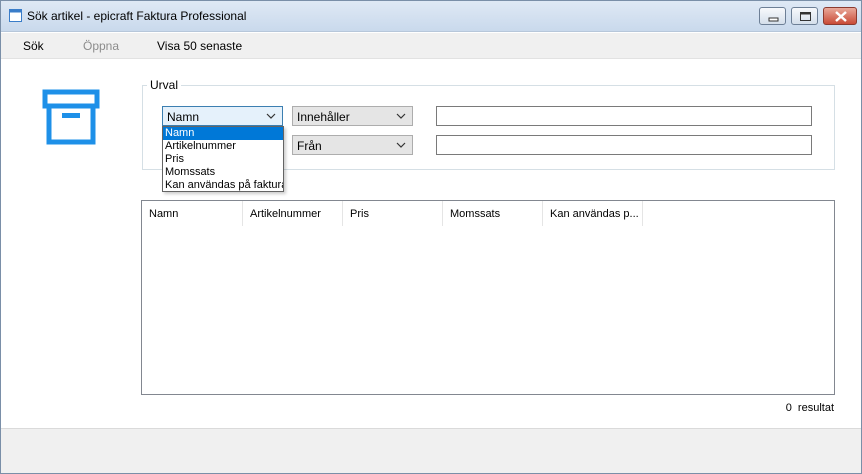  I want to click on dropdown-option-momssats: Momssats, so click(223, 172).